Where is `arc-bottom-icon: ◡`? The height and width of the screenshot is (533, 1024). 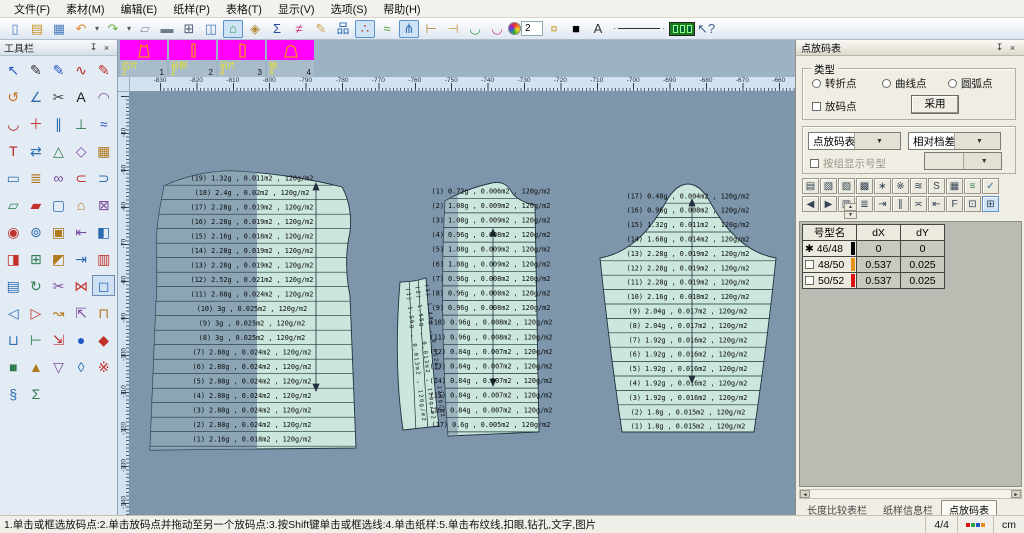 arc-bottom-icon: ◡ is located at coordinates (13, 123).